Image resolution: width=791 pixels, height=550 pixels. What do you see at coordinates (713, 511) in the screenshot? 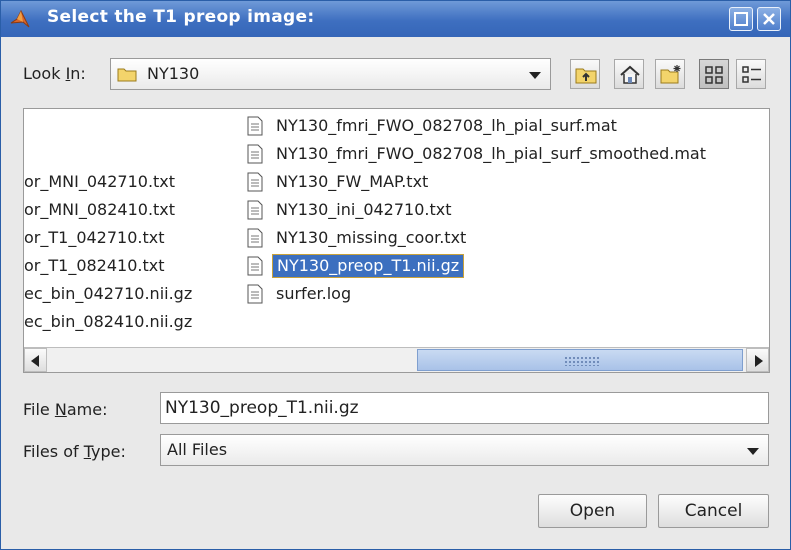
I see `cancel-button: Cancel` at bounding box center [713, 511].